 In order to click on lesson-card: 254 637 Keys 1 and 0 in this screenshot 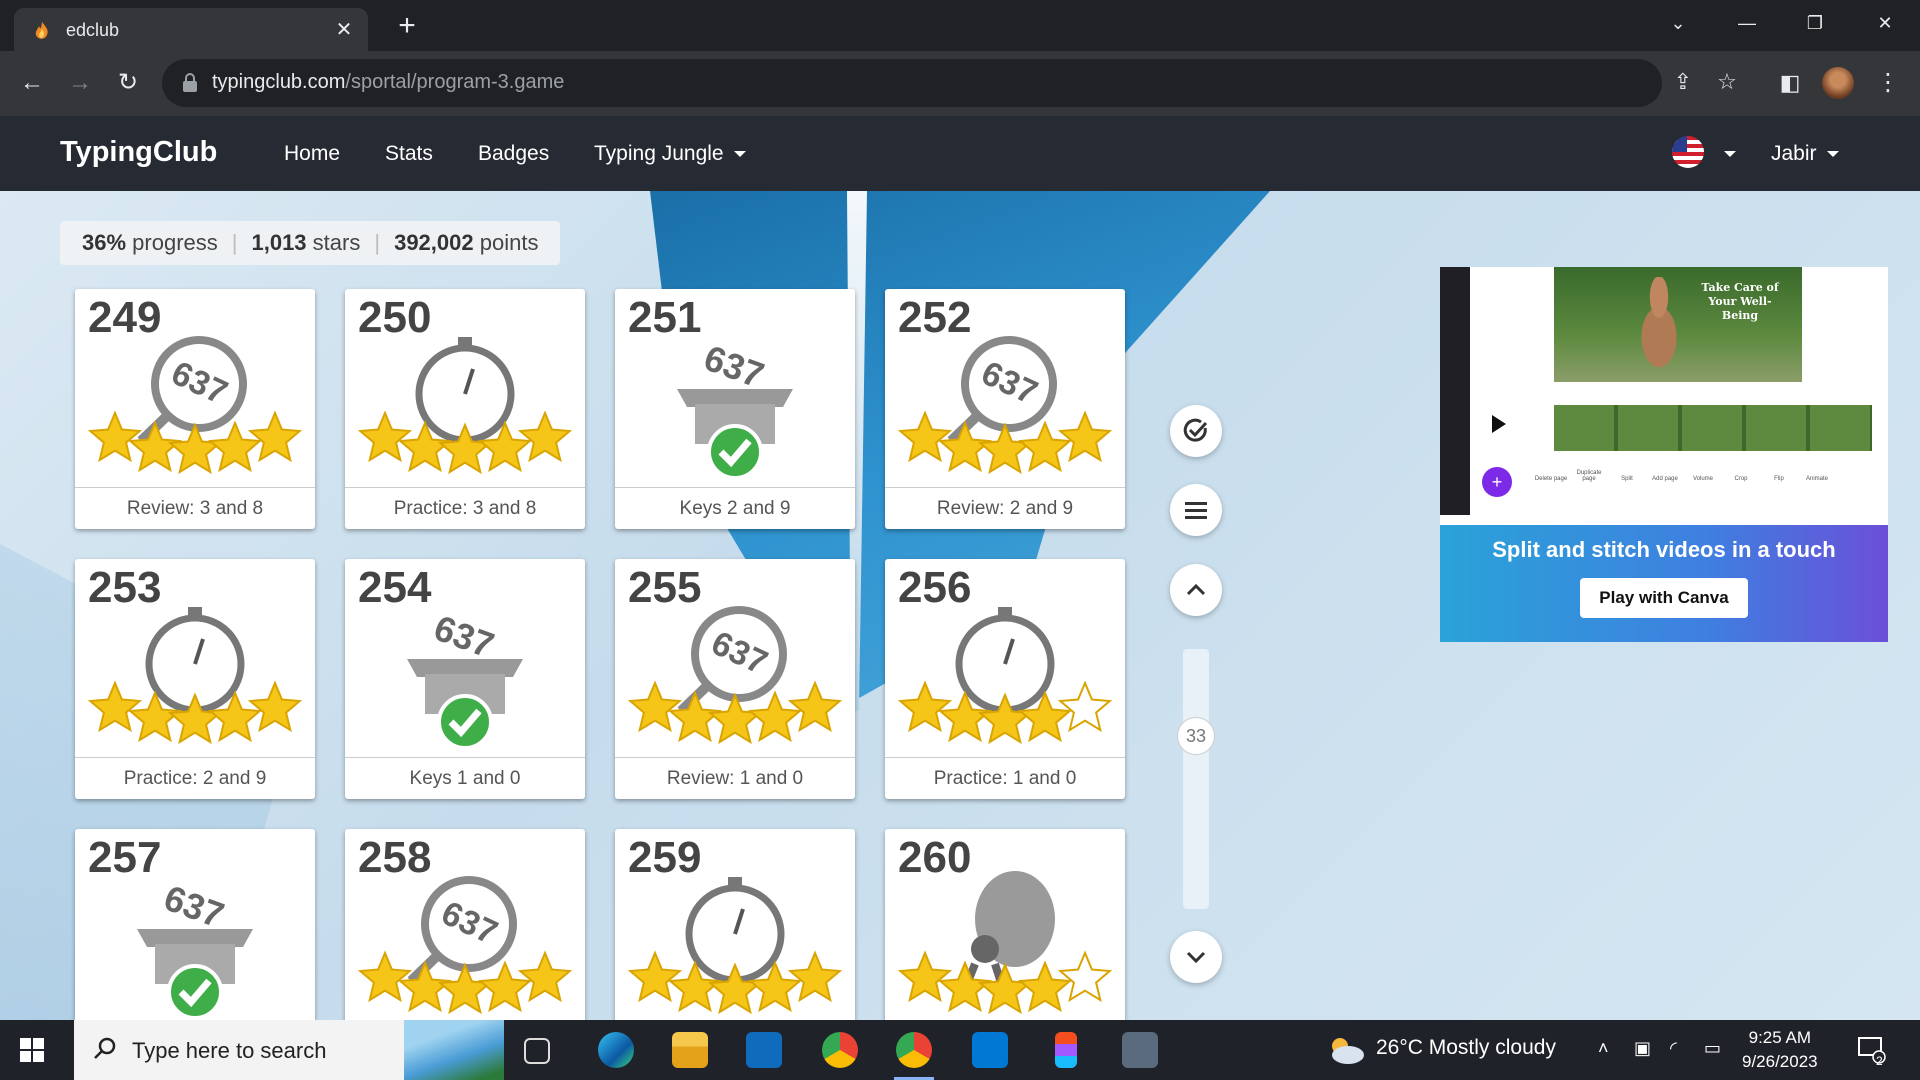, I will do `click(465, 679)`.